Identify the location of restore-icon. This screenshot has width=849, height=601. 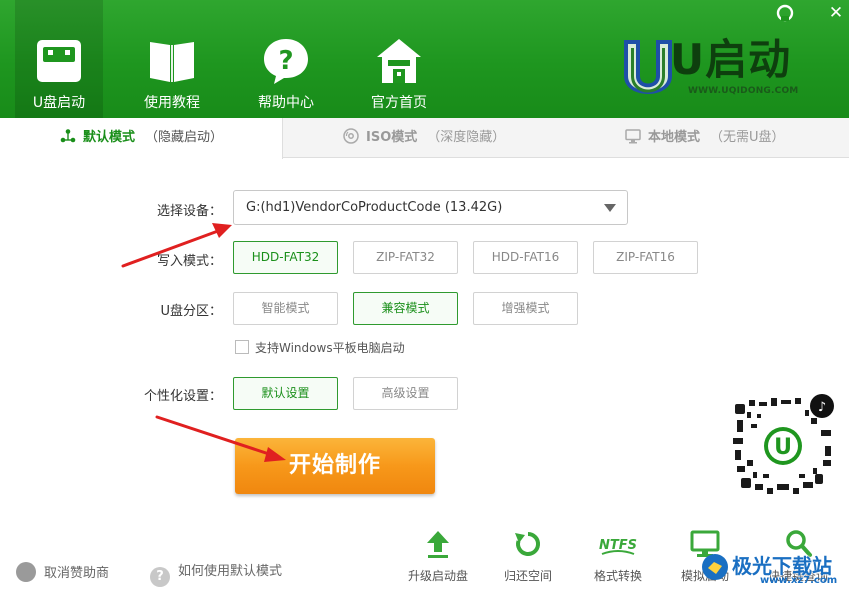
(528, 543).